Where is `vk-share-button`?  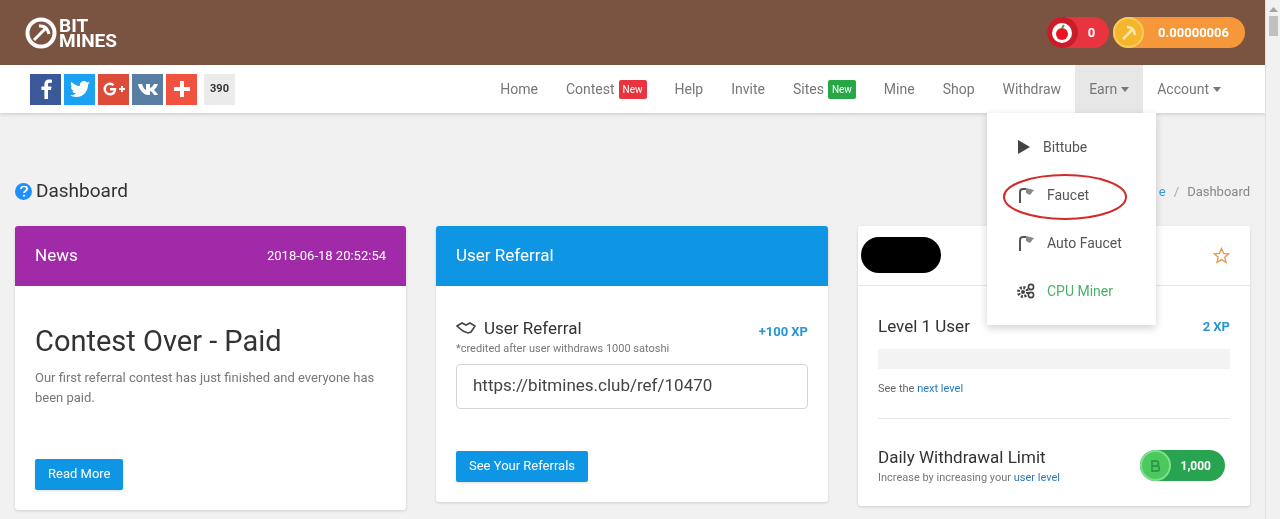 vk-share-button is located at coordinates (147, 89).